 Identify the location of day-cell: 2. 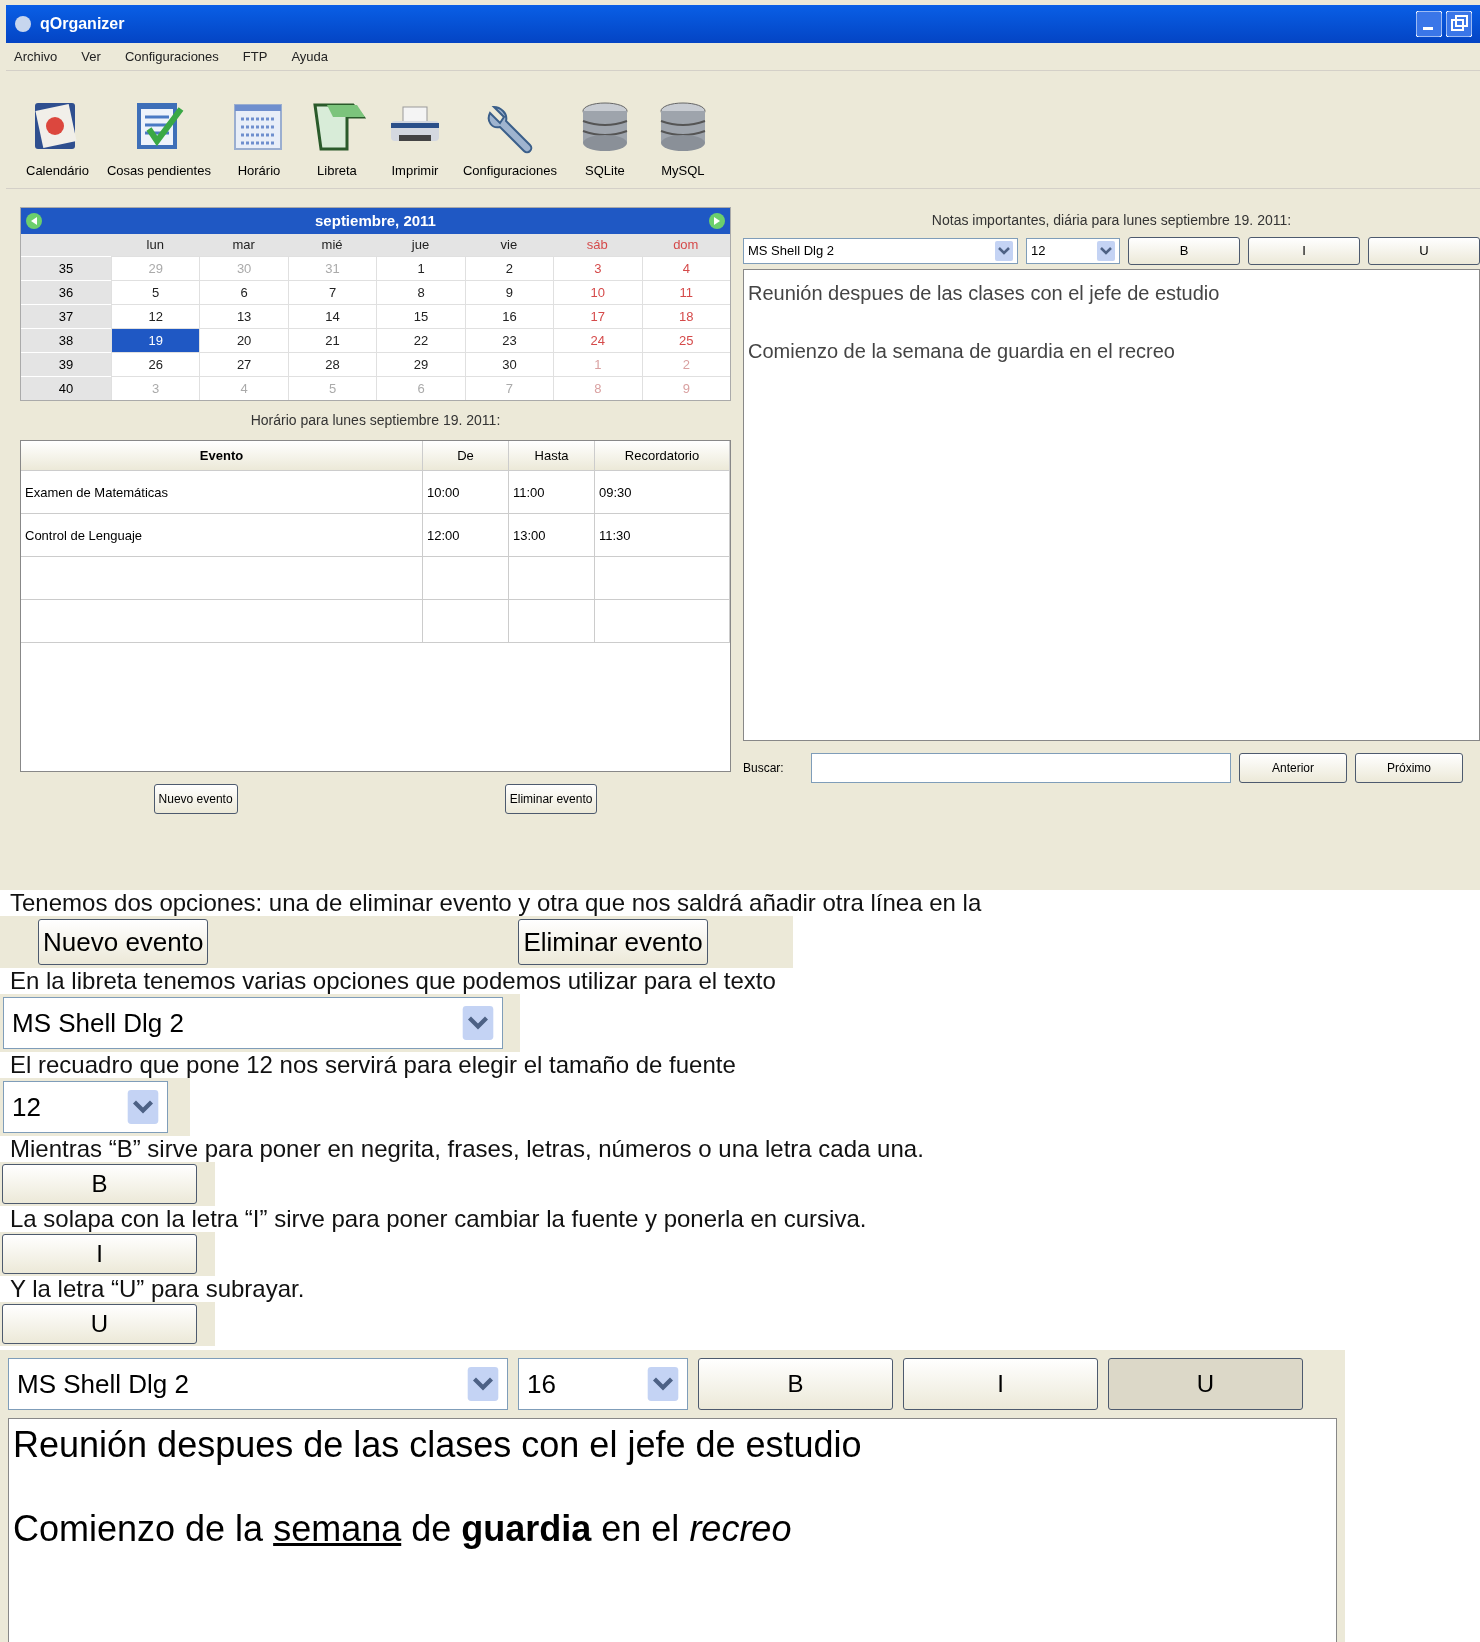
(509, 268).